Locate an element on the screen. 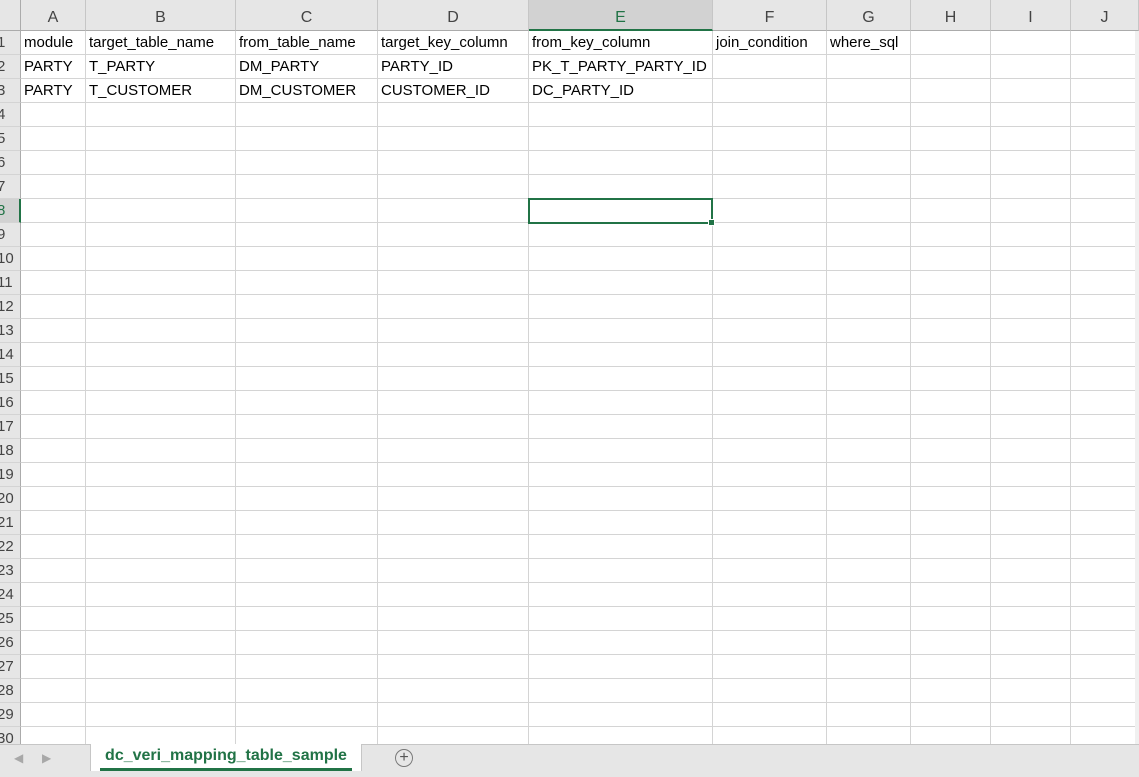 This screenshot has height=777, width=1139. cell-b6 is located at coordinates (161, 163).